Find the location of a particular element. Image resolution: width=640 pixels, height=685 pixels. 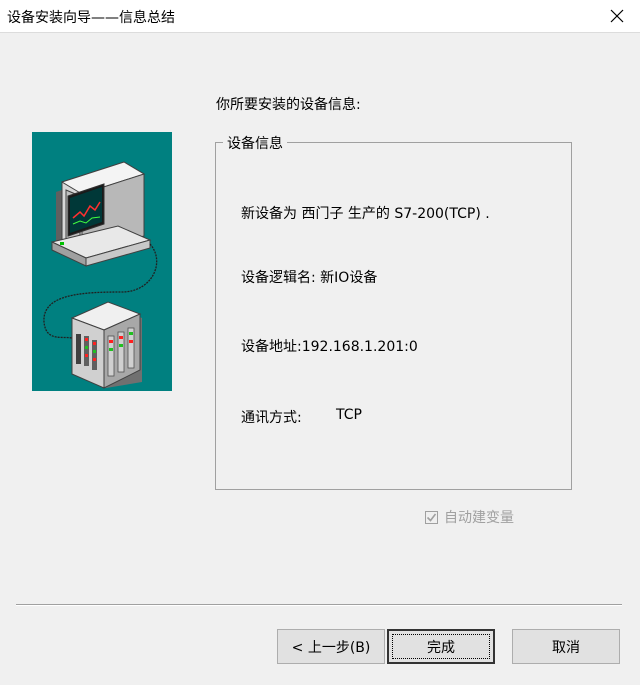

checkbox-box is located at coordinates (431, 517).